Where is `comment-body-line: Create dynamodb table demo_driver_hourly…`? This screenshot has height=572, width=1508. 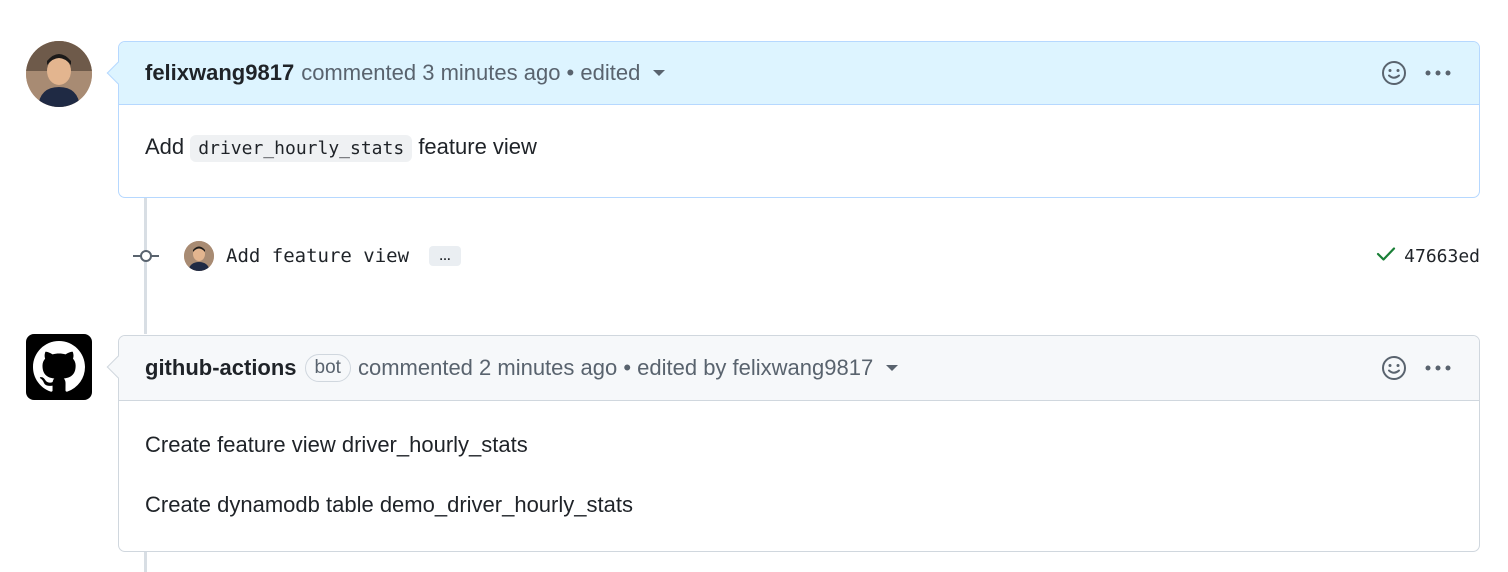
comment-body-line: Create dynamodb table demo_driver_hourly… is located at coordinates (389, 504).